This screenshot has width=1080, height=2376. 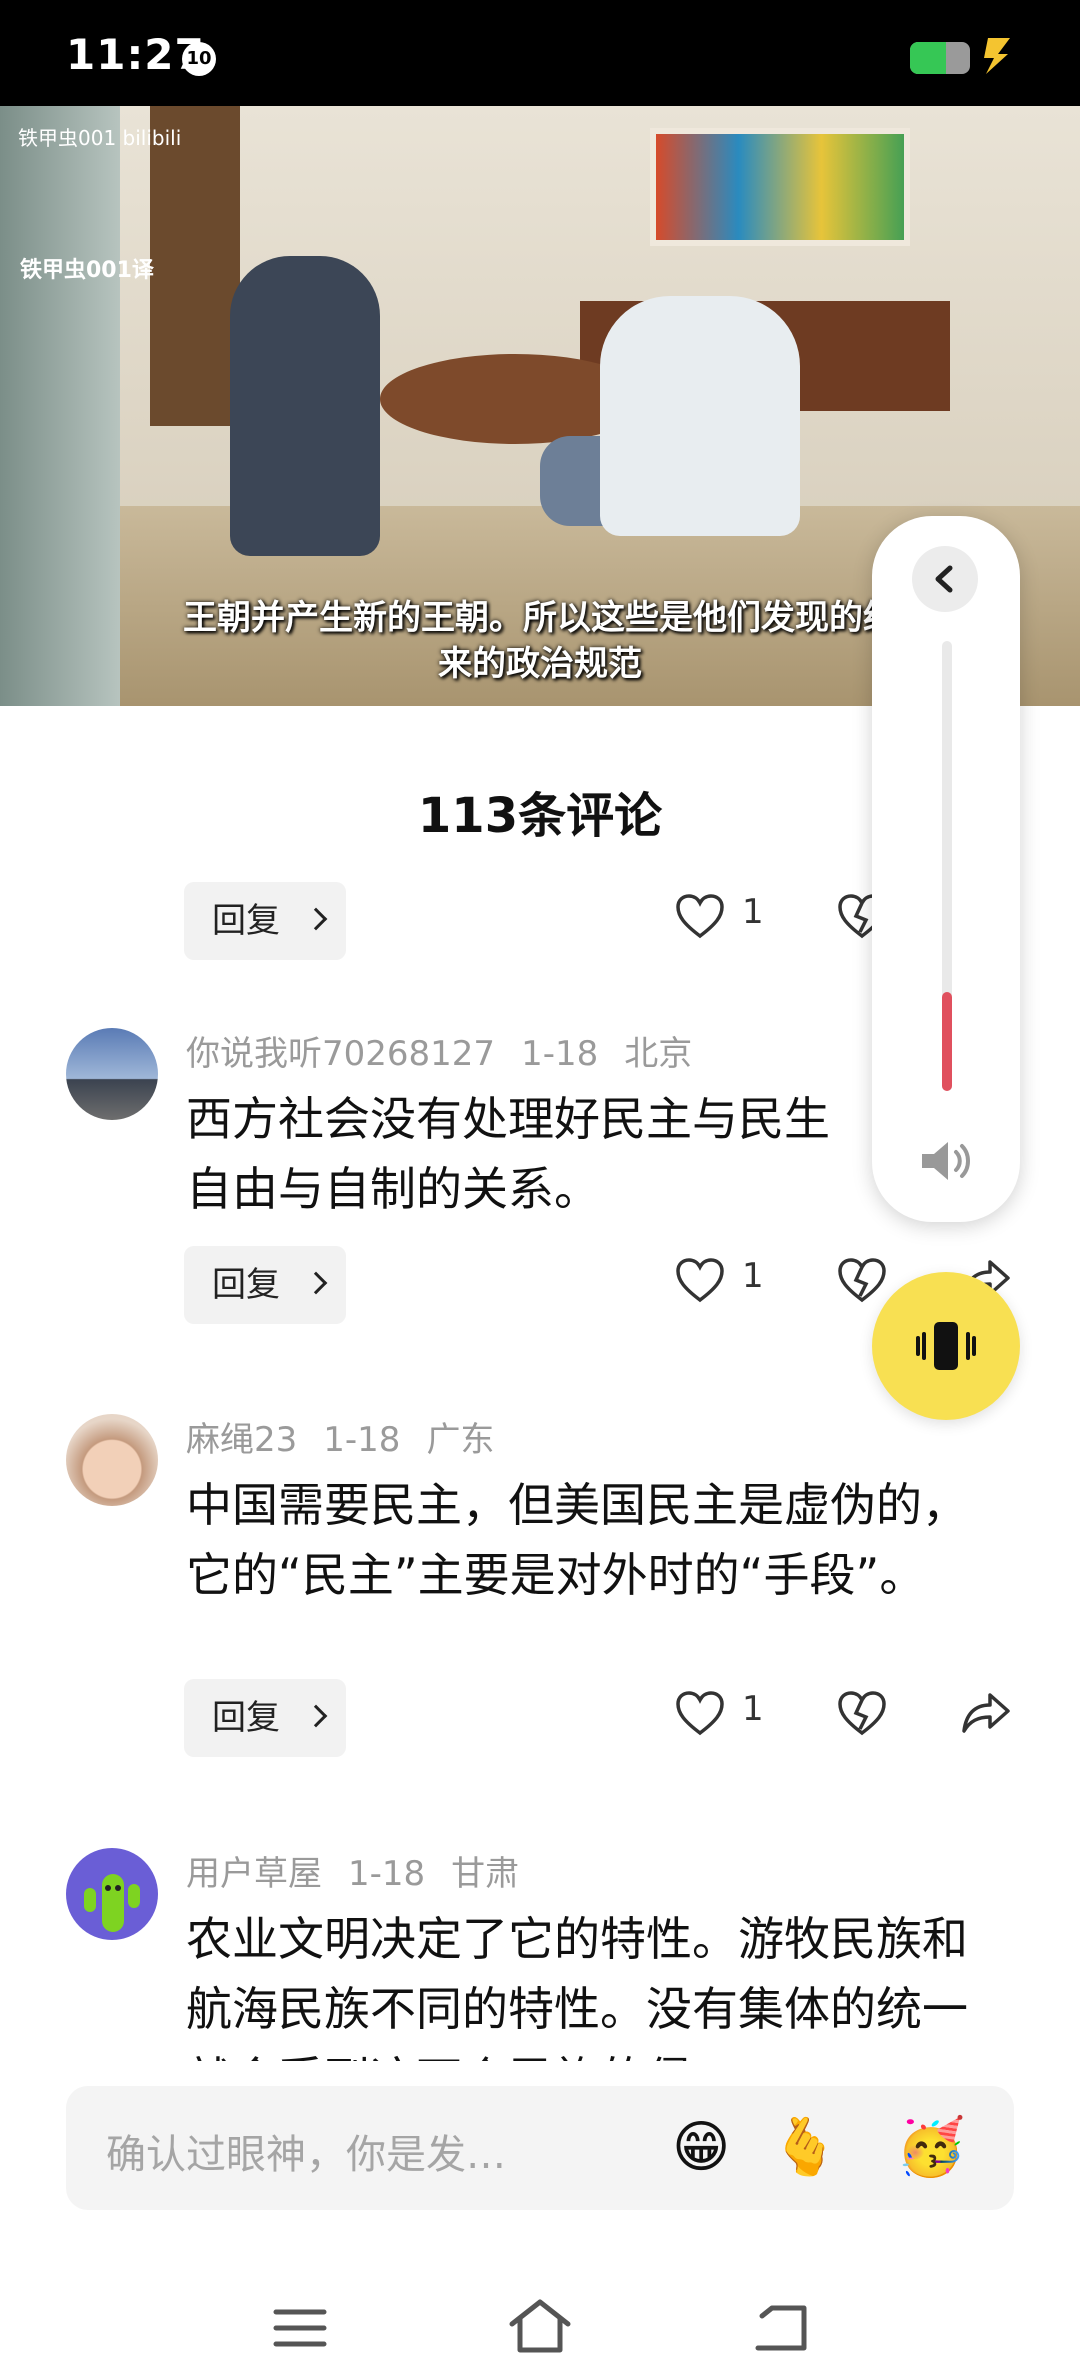 I want to click on cactus-icon, so click(x=112, y=1903).